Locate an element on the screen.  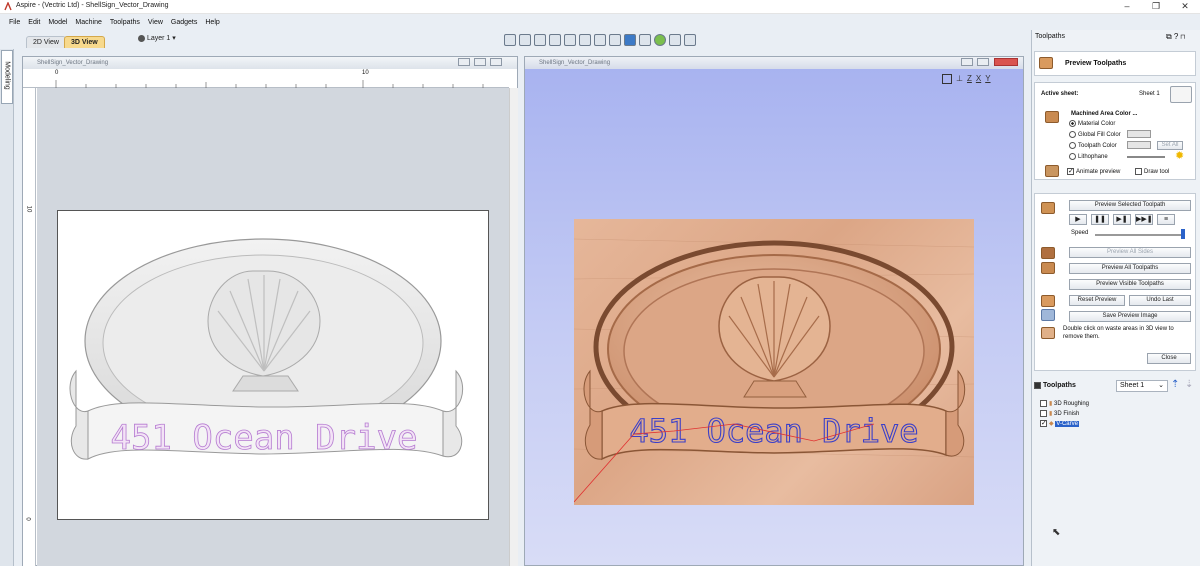
pane-pin-icon: ⧉ ? ⊓ is located at coordinates (1181, 37).